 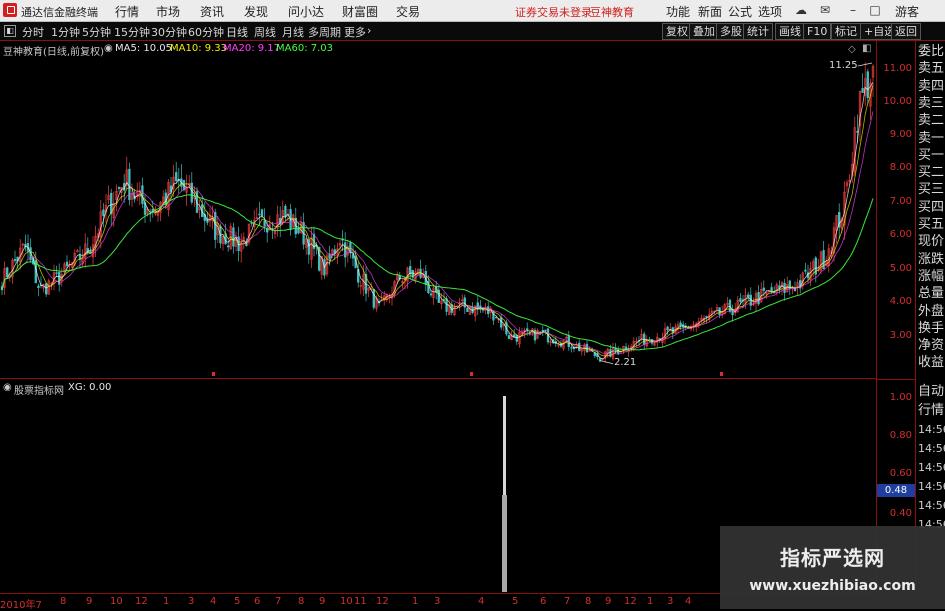 What do you see at coordinates (931, 155) in the screenshot?
I see `side-panel-item: 买一` at bounding box center [931, 155].